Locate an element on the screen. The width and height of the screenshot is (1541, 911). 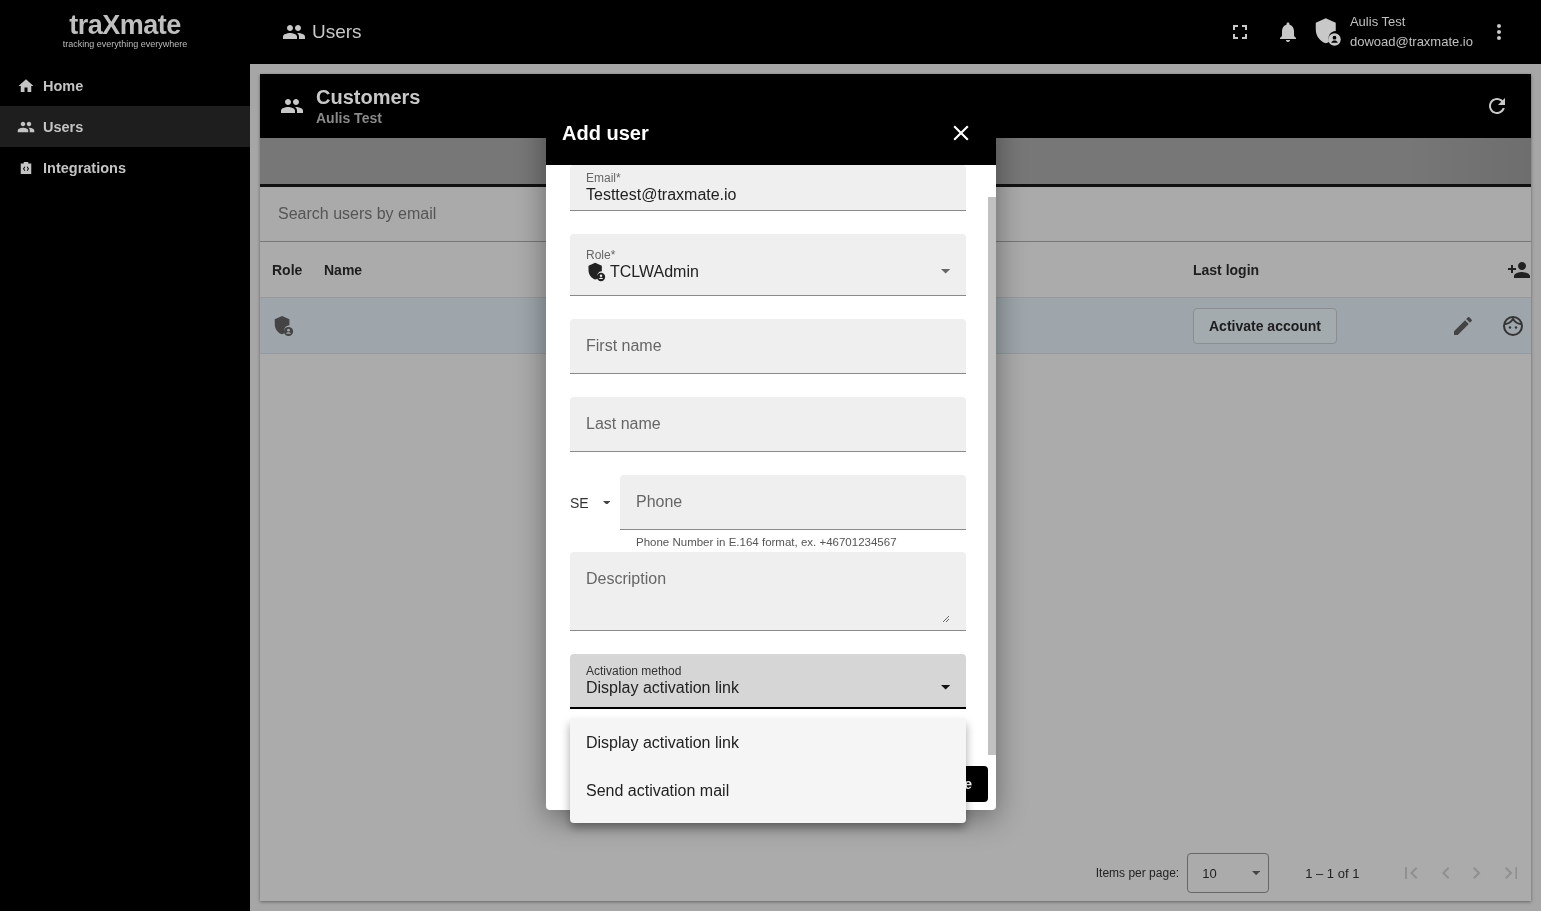
column-header: Last login is located at coordinates (1226, 269).